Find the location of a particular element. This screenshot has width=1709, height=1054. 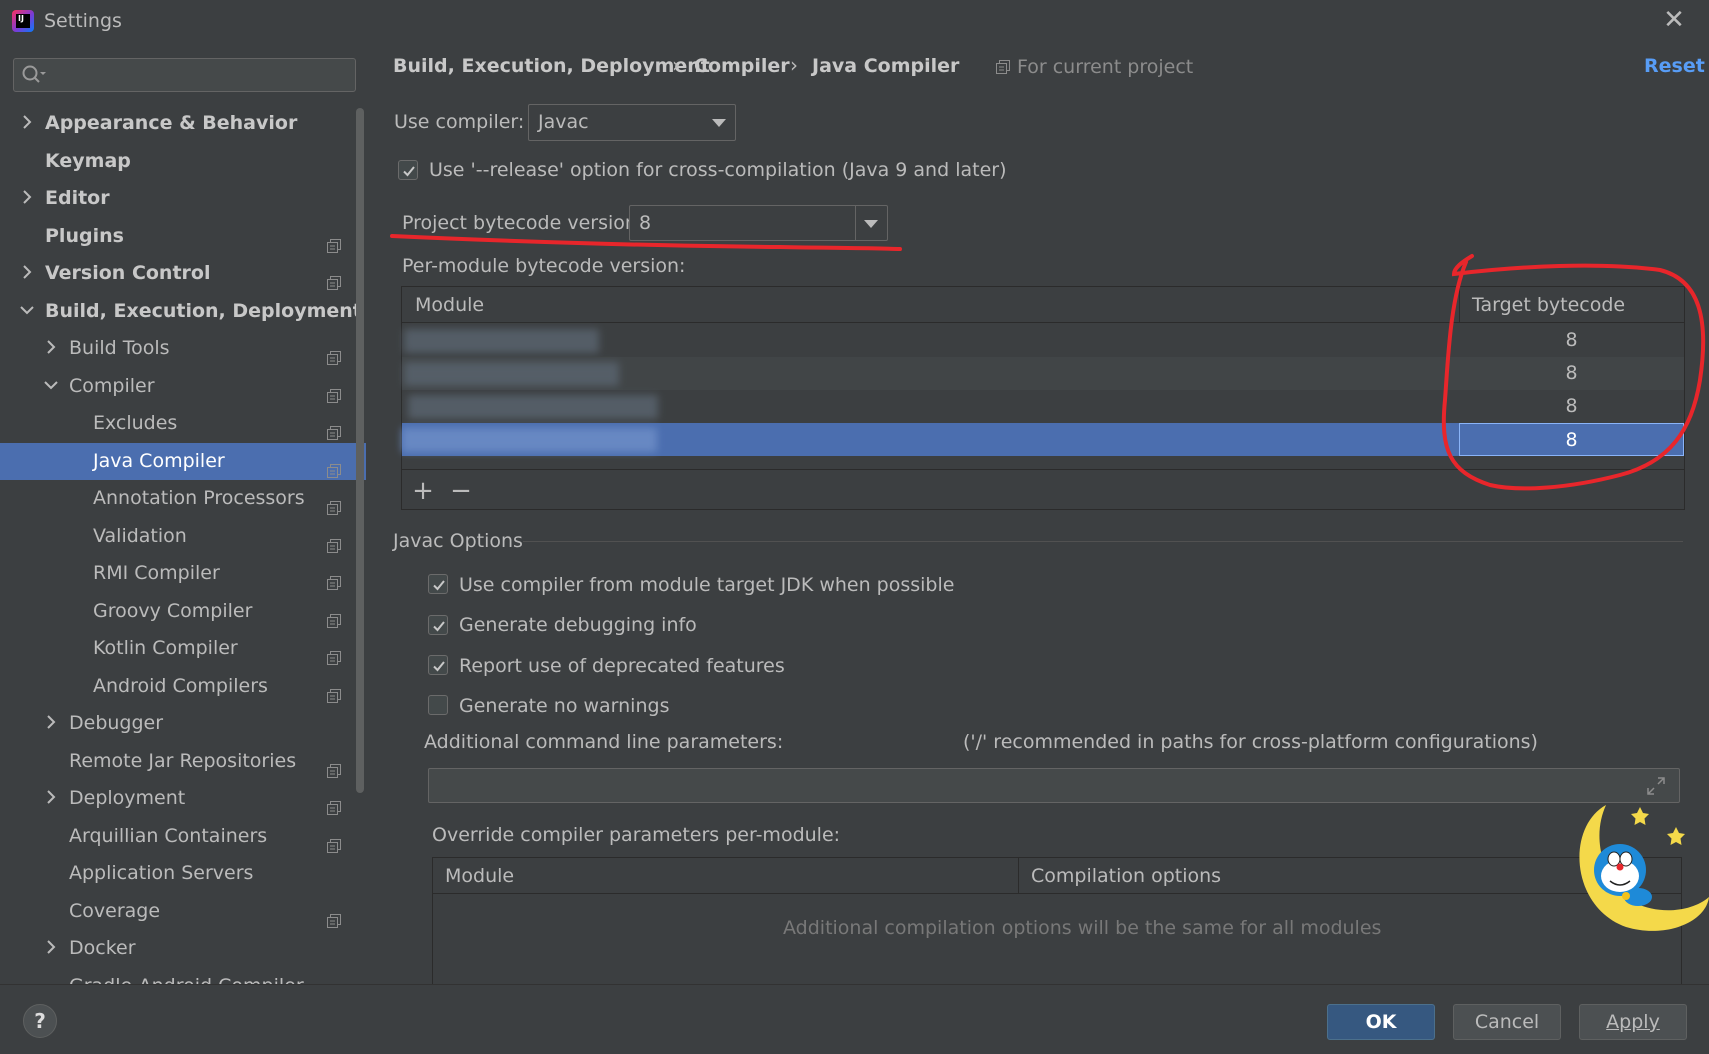

sidebar-item-validation: Validation is located at coordinates (183, 536).